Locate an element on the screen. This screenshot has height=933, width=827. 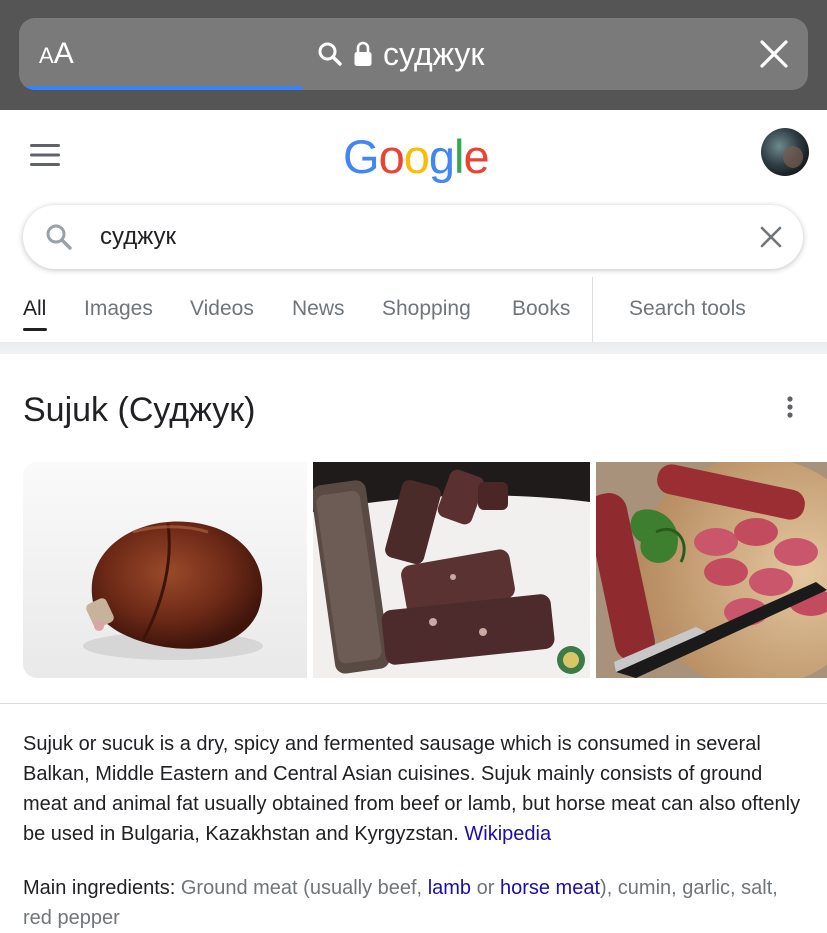
google-logo-letter: e is located at coordinates (476, 156).